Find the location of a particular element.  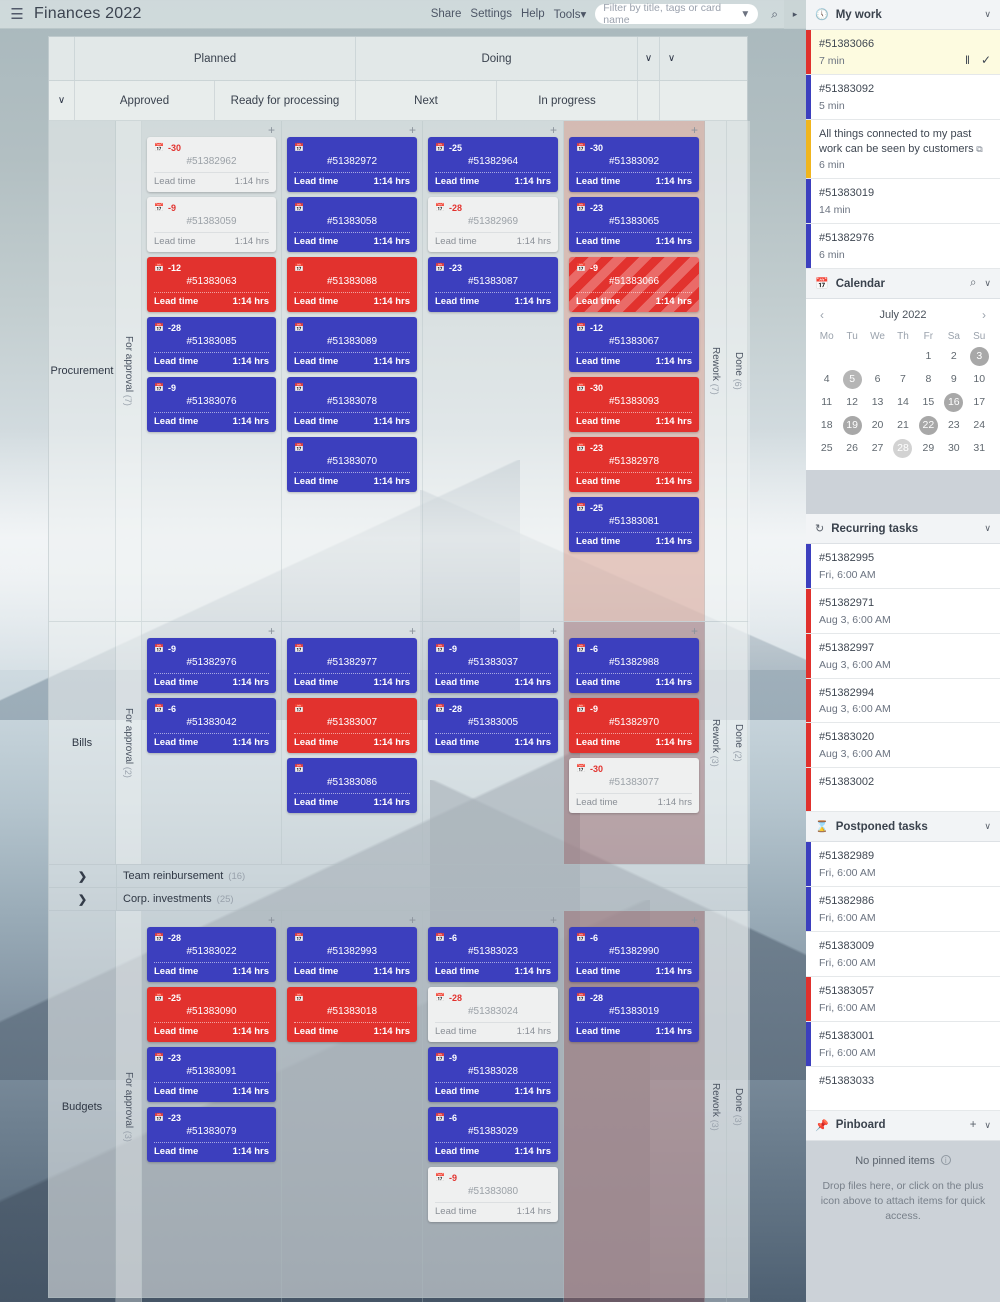

group-header-rework-chevron: ∨ is located at coordinates (649, 58).